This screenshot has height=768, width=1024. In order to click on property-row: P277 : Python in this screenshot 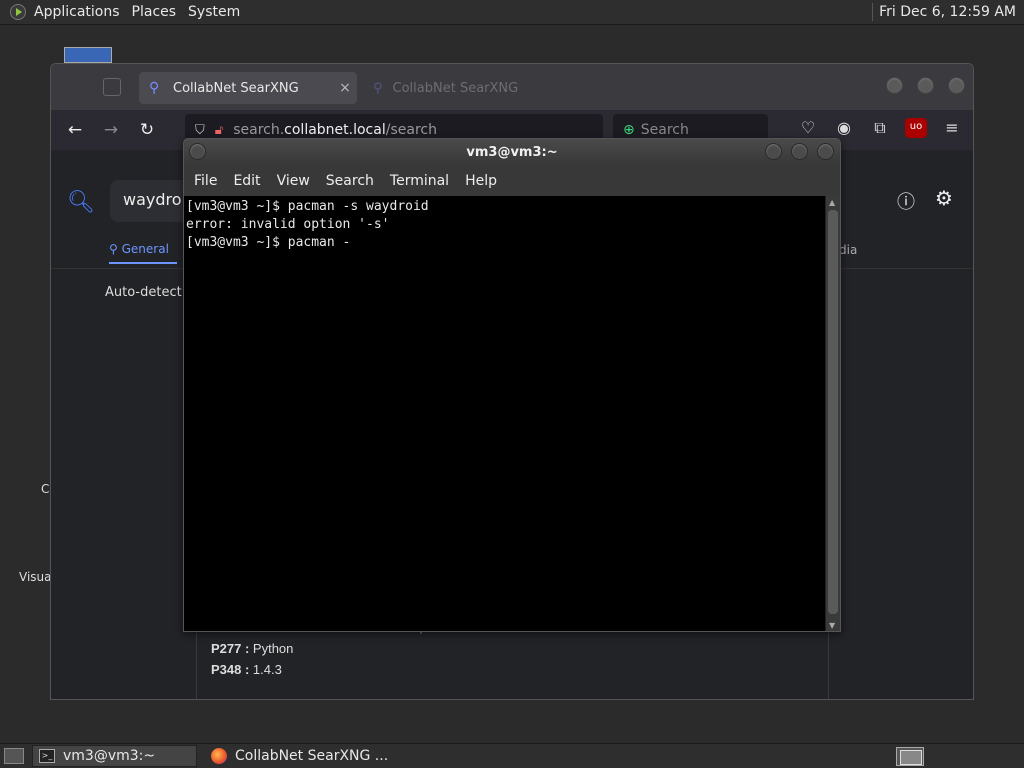, I will do `click(252, 648)`.